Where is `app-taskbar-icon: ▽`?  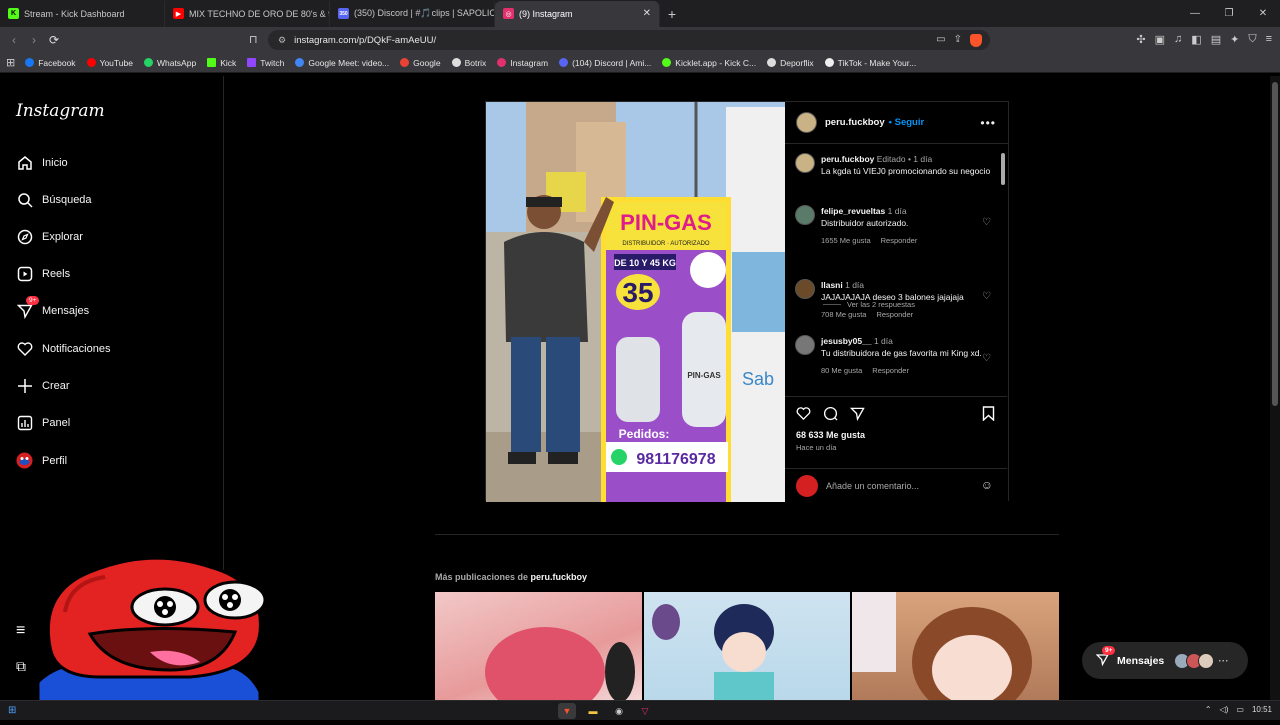 app-taskbar-icon: ▽ is located at coordinates (645, 711).